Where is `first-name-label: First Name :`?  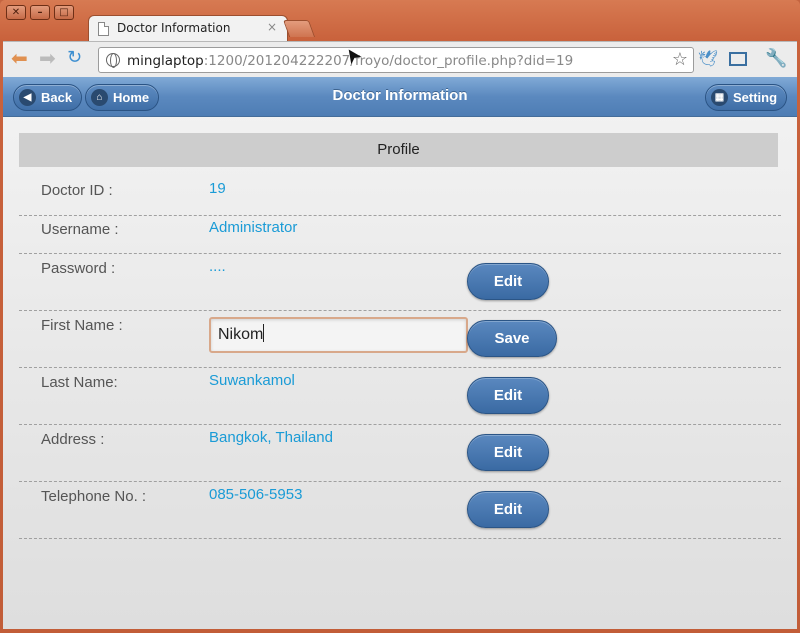
first-name-label: First Name : is located at coordinates (82, 325).